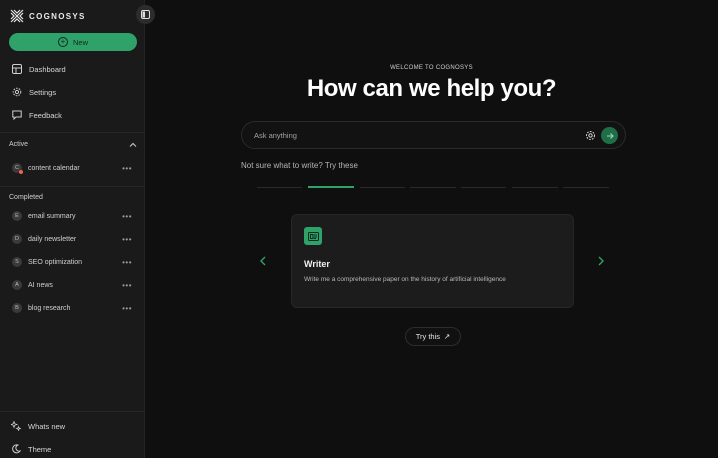 This screenshot has width=718, height=458. I want to click on brand: COGNOSYS, so click(48, 16).